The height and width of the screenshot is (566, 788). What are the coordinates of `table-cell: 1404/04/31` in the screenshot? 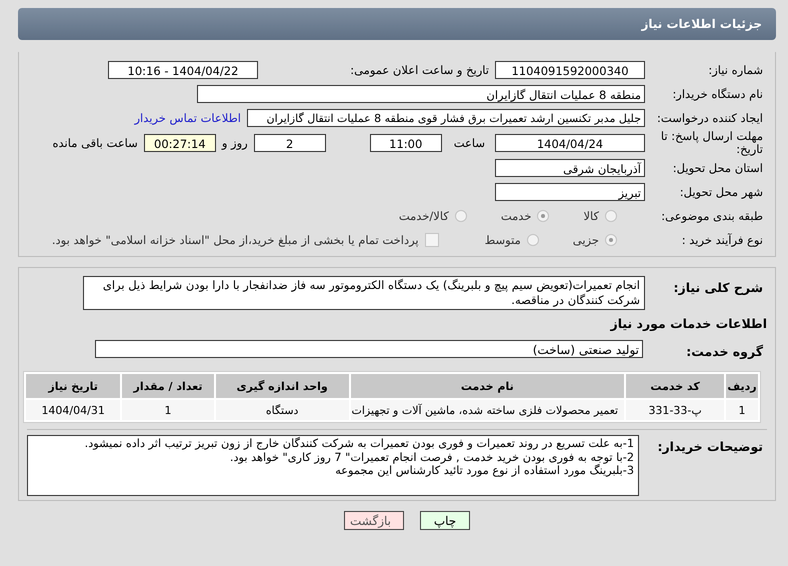 It's located at (73, 410).